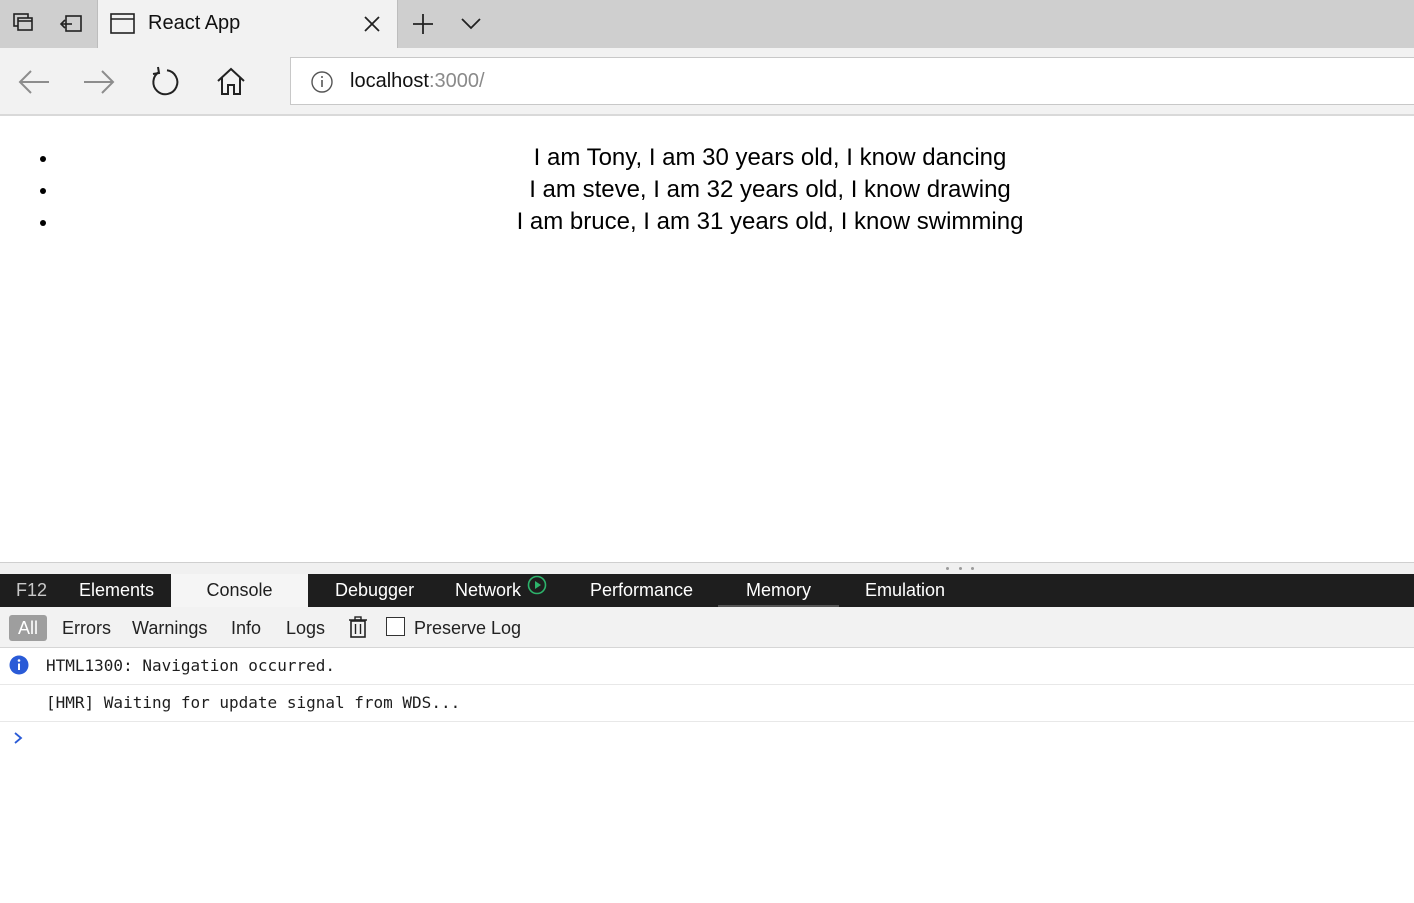  I want to click on console-message: HTML1300: Navigation occurred., so click(707, 666).